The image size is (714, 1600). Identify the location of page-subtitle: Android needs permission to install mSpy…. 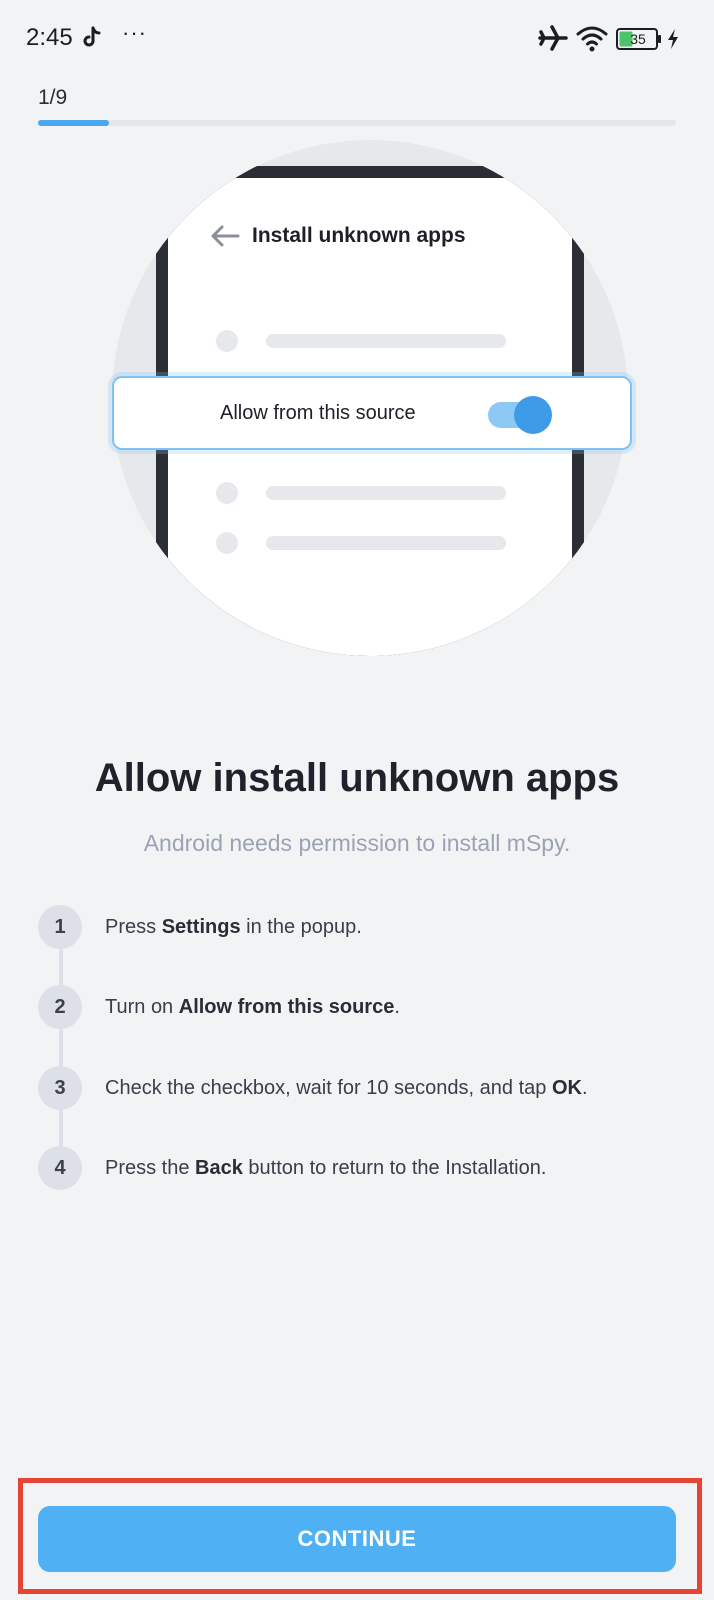
(357, 843).